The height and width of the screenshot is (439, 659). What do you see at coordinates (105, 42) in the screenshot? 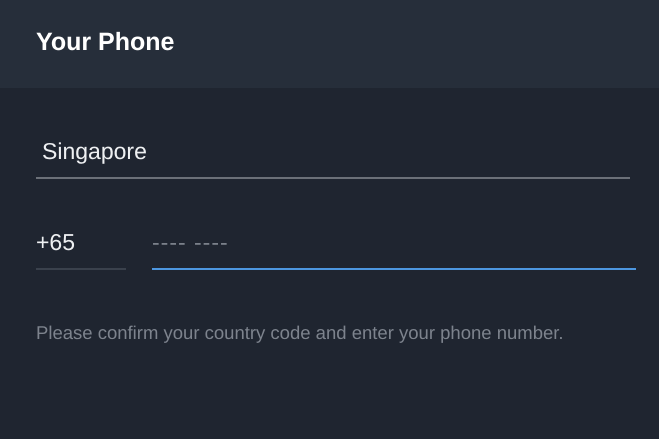
I see `screen-title: Your Phone` at bounding box center [105, 42].